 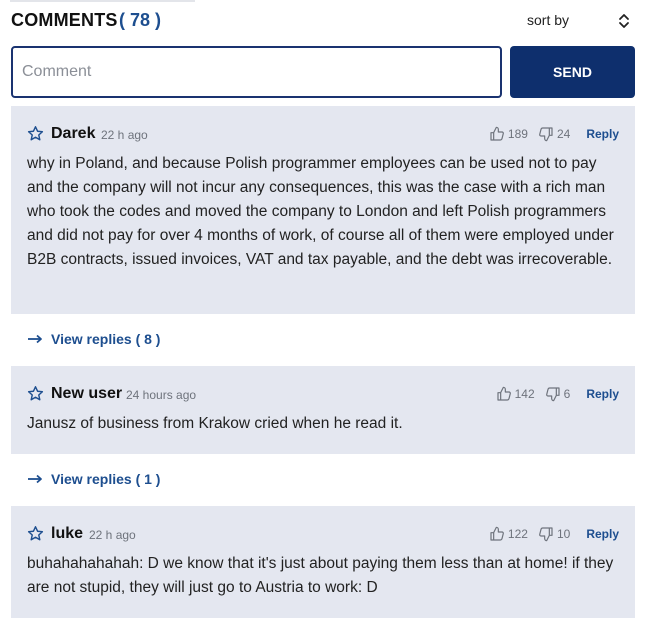 I want to click on dislike-button: 10, so click(x=554, y=534).